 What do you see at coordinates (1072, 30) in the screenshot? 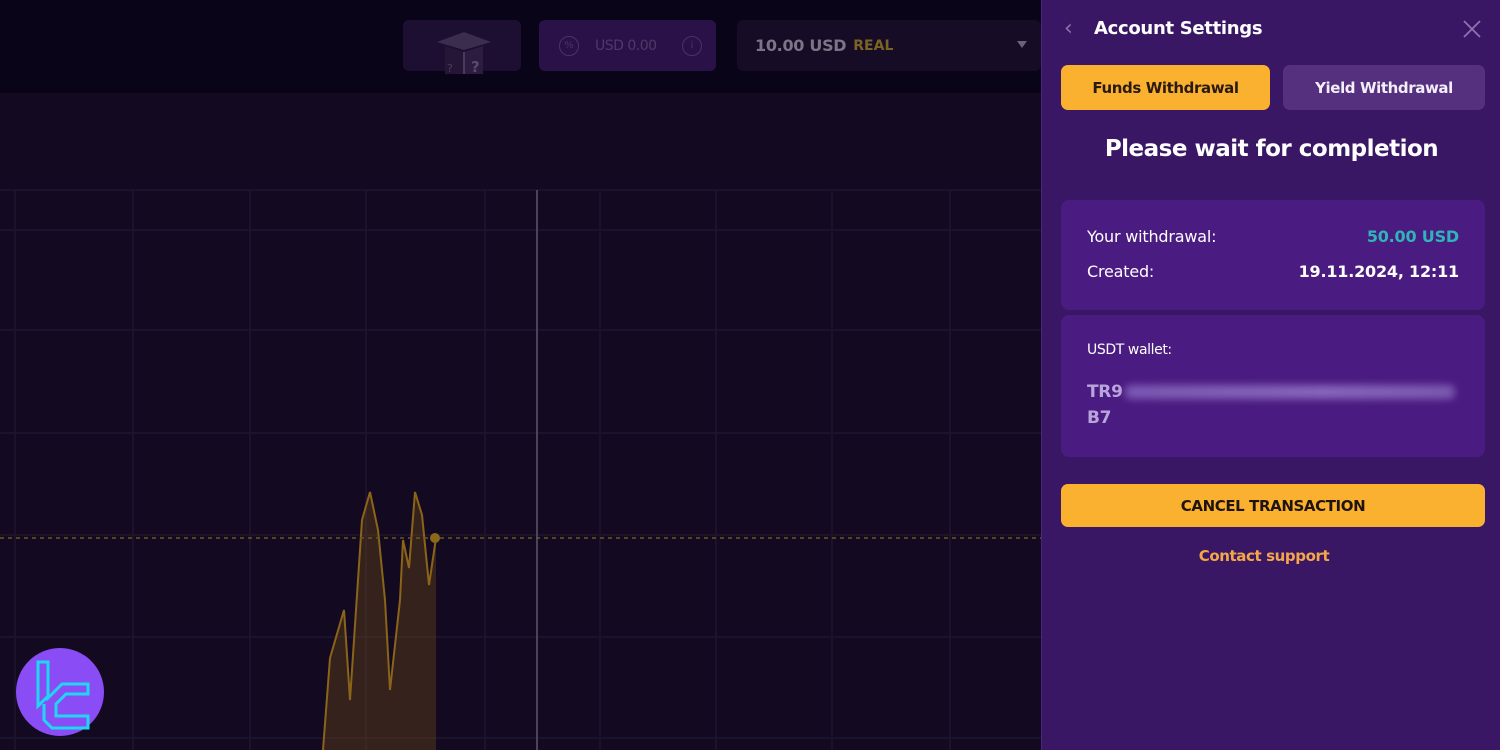
I see `chevron-left-icon: ‹` at bounding box center [1072, 30].